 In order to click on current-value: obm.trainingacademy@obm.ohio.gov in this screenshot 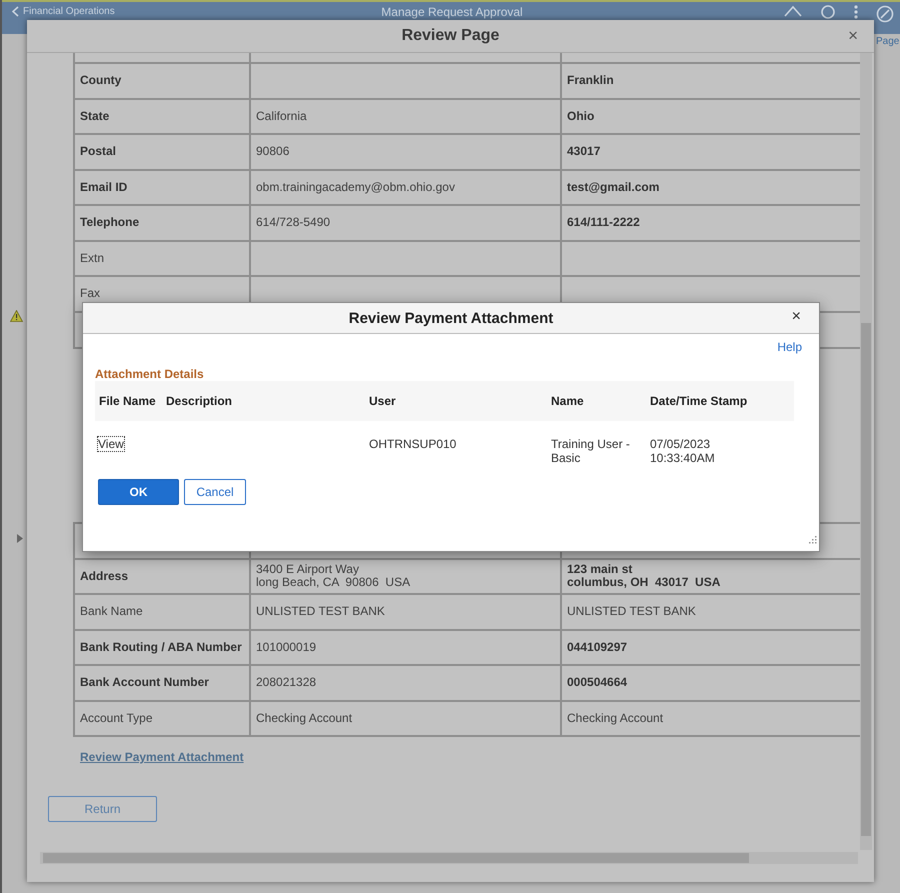, I will do `click(405, 187)`.